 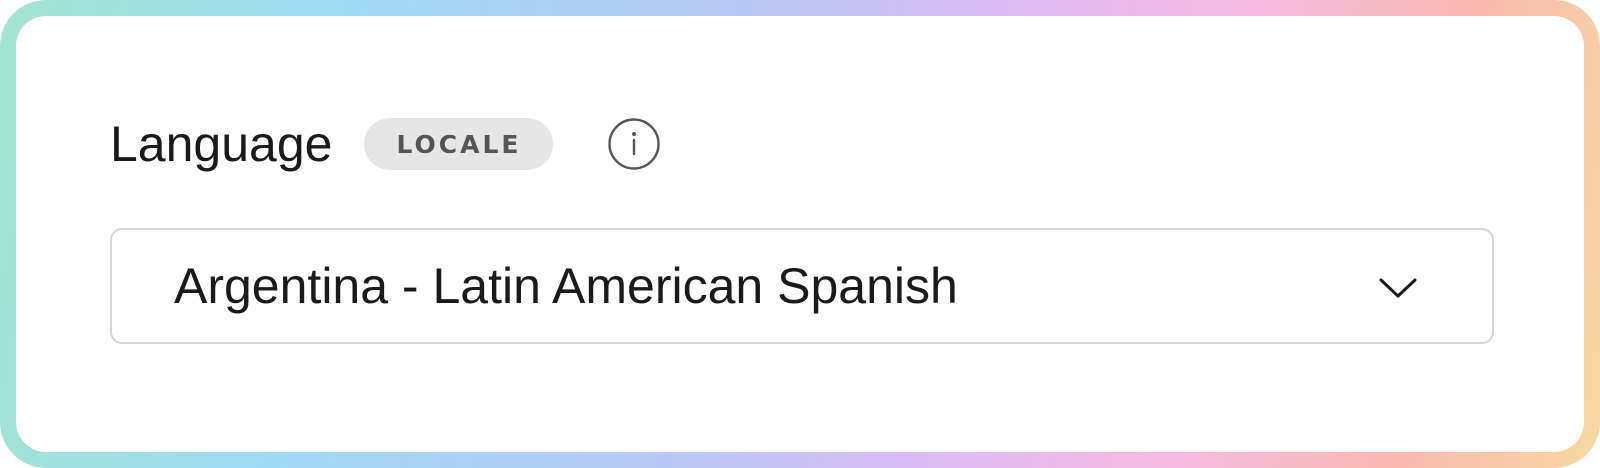 I want to click on language-label: Language, so click(x=221, y=144).